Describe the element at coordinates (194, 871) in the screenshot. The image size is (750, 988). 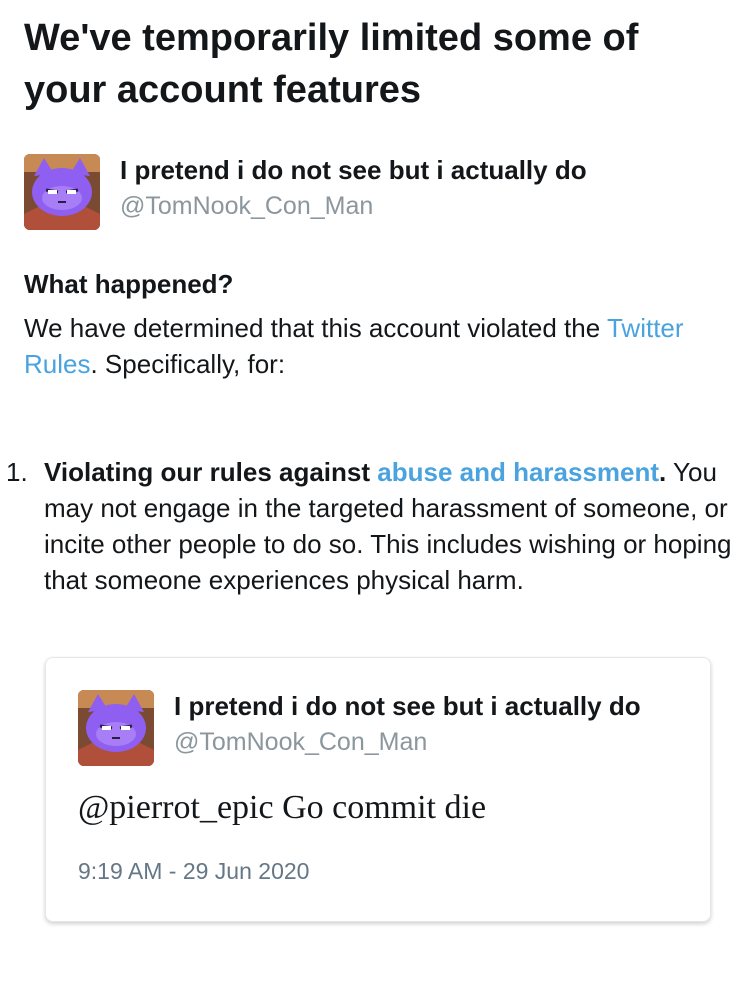
I see `tweet-timestamp: 9:19 AM - 29 Jun 2020` at that location.